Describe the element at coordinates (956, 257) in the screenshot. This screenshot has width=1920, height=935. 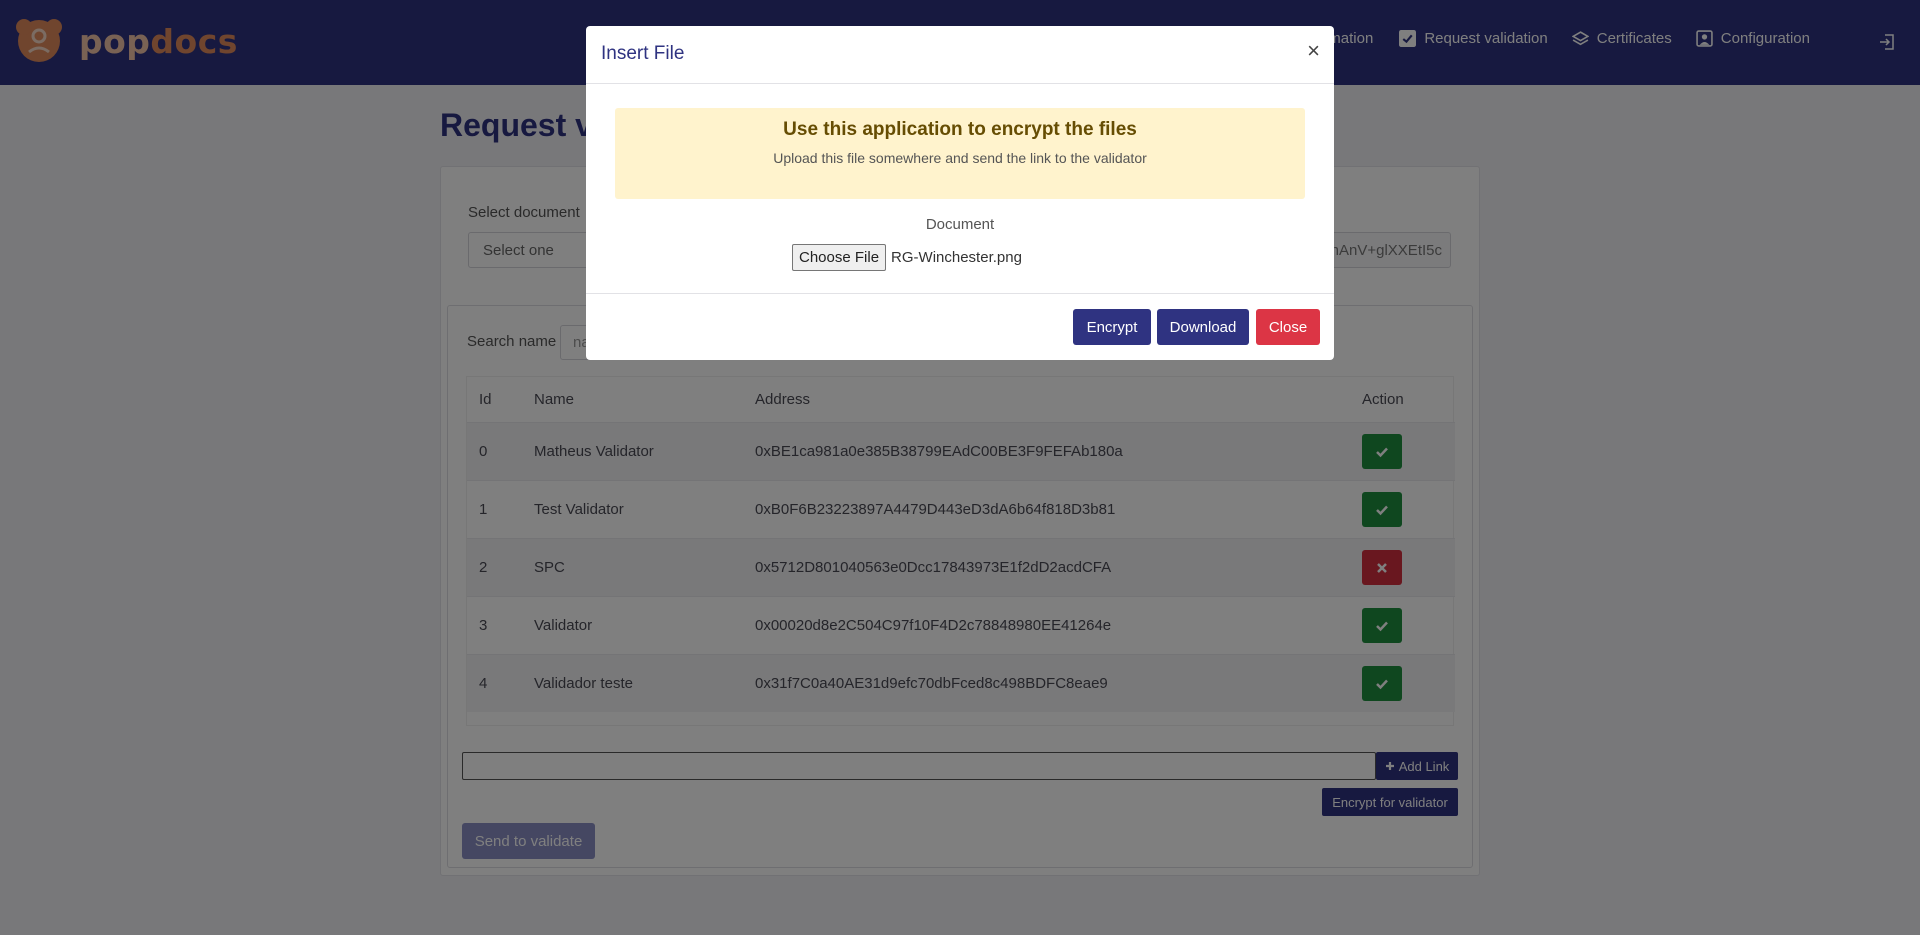
I see `selected-file-name: RG-Winchester.png` at that location.